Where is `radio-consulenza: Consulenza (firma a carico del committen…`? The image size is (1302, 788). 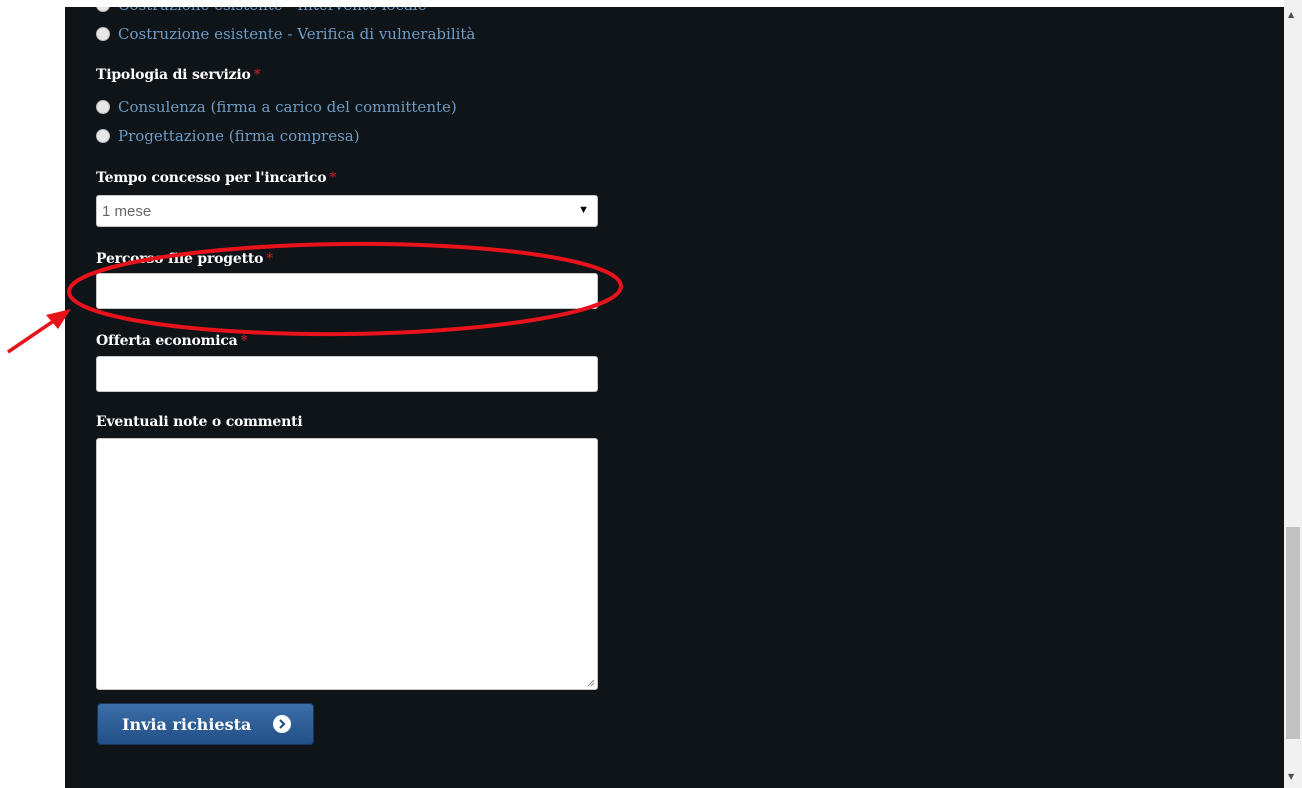
radio-consulenza: Consulenza (firma a carico del committen… is located at coordinates (276, 107).